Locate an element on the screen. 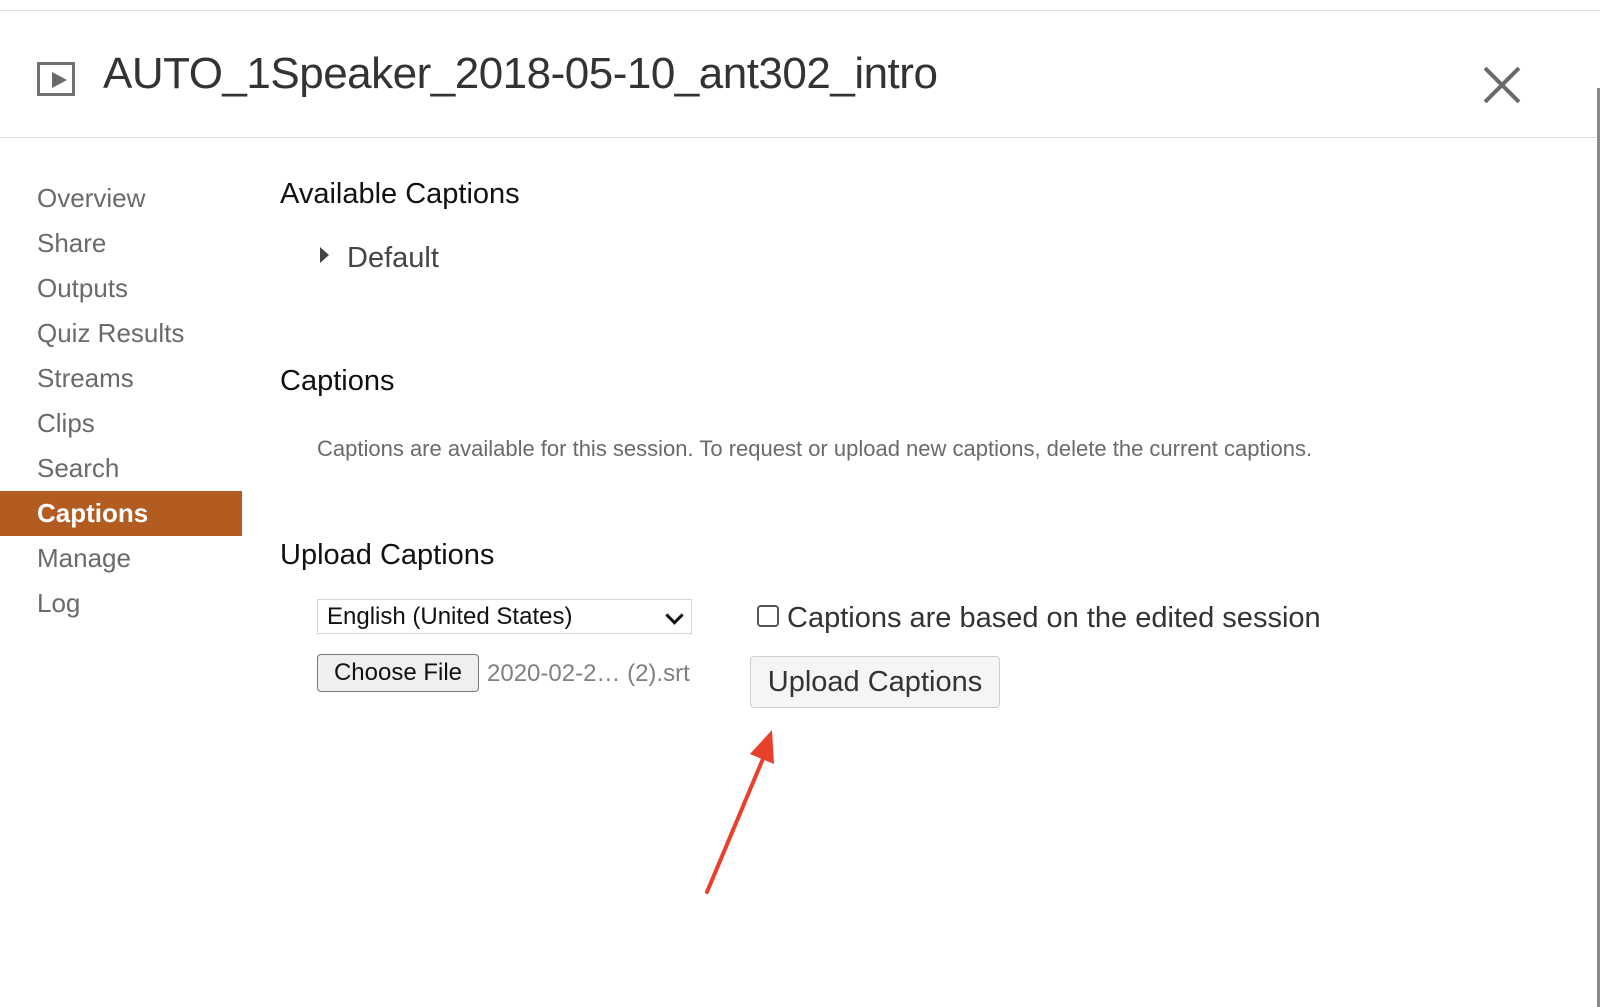  language-select: English (United States) is located at coordinates (504, 616).